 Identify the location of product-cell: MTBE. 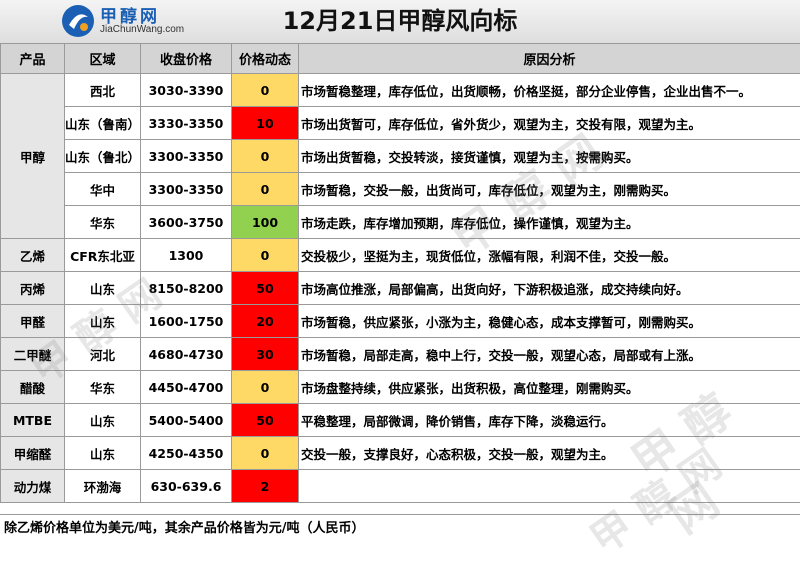
(33, 420).